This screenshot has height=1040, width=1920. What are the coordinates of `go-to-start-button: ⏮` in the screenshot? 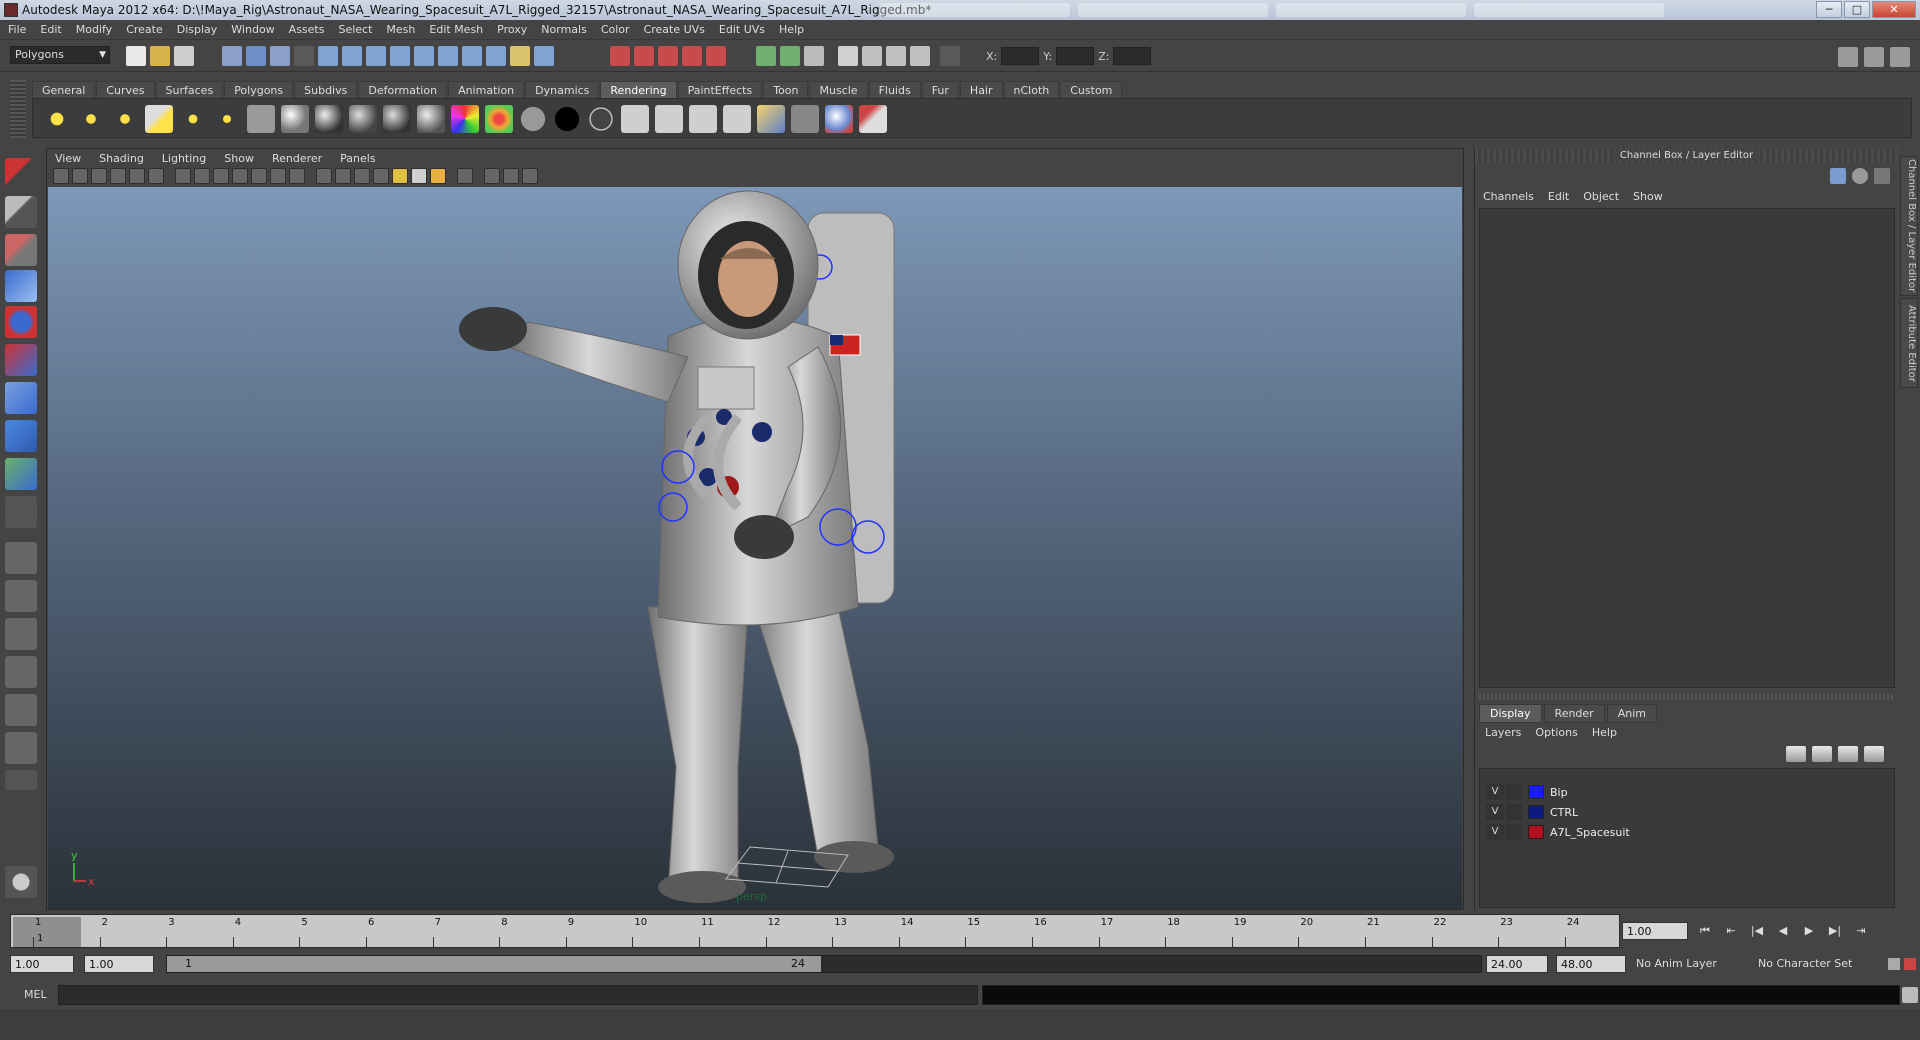 It's located at (1705, 931).